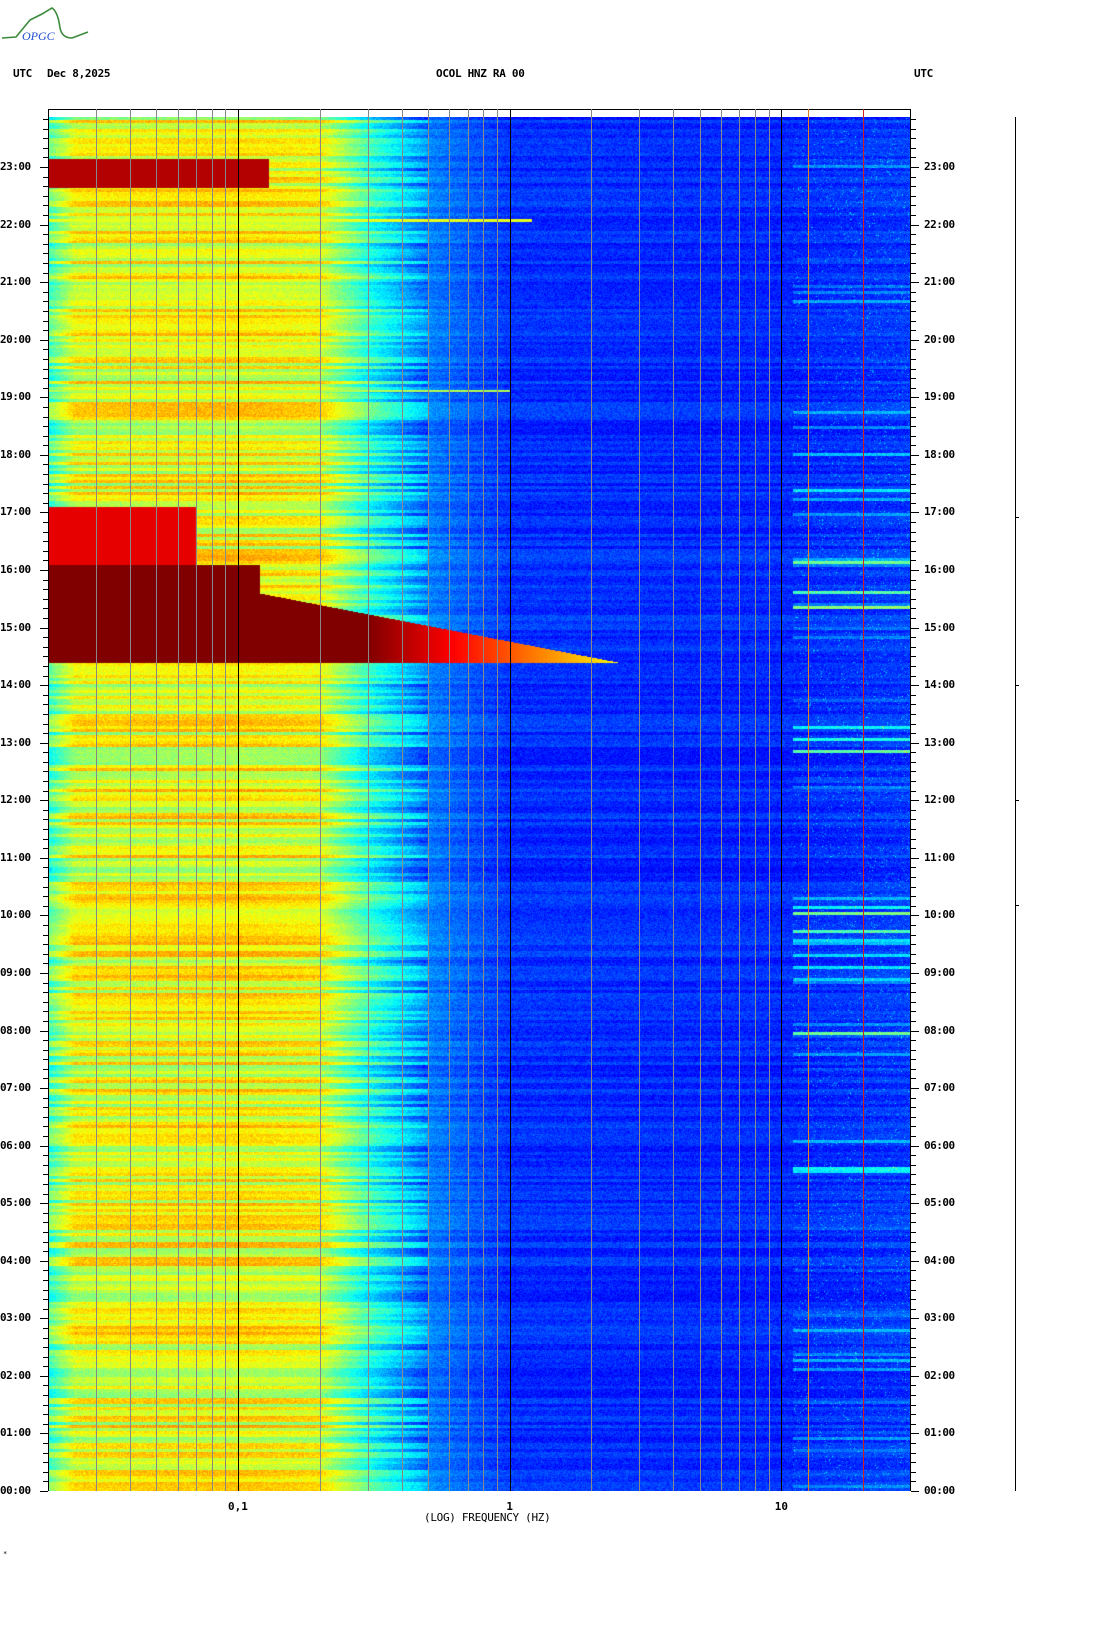  What do you see at coordinates (15, 511) in the screenshot?
I see `y-tick-label: 17:00` at bounding box center [15, 511].